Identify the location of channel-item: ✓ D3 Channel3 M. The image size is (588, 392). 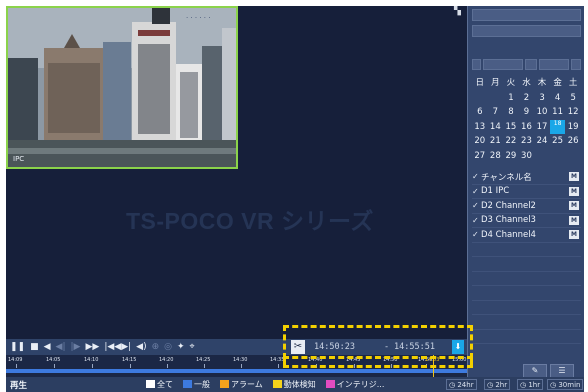
(526, 221).